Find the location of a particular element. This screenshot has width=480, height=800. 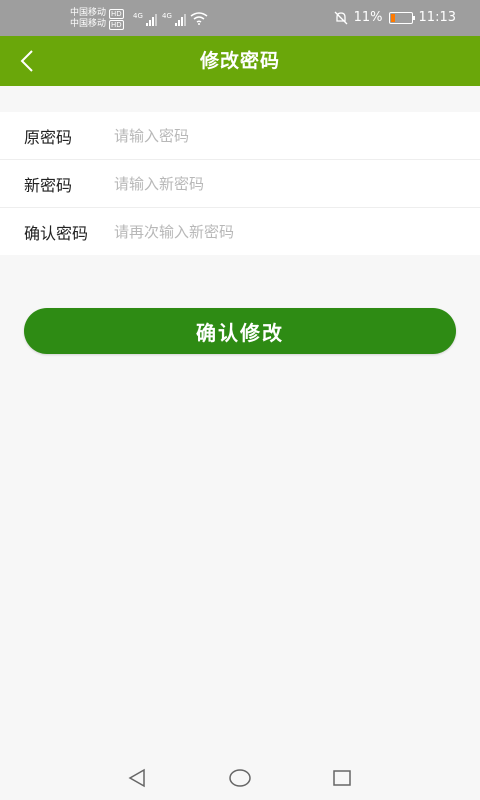

square-recents-icon is located at coordinates (342, 778).